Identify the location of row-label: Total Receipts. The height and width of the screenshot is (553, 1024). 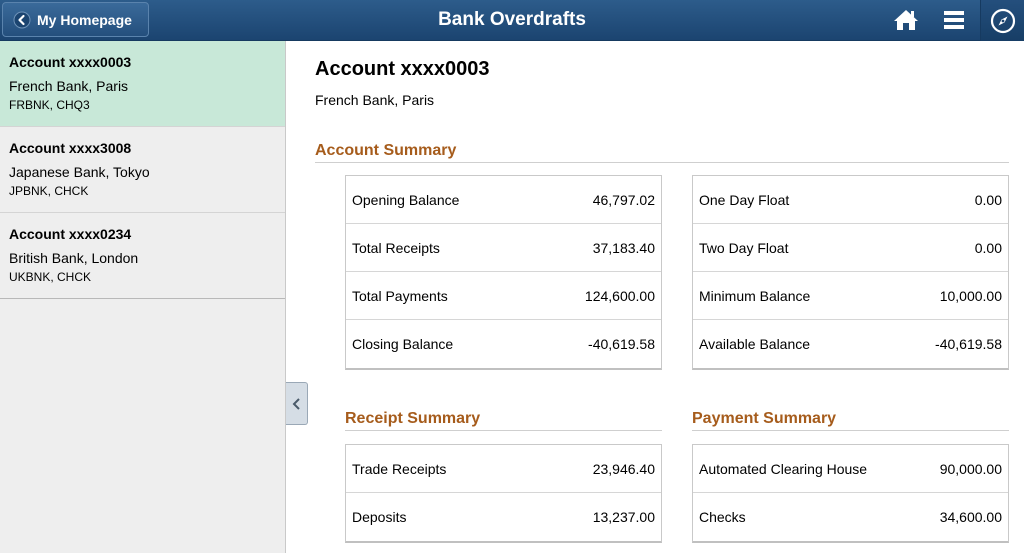
(396, 247).